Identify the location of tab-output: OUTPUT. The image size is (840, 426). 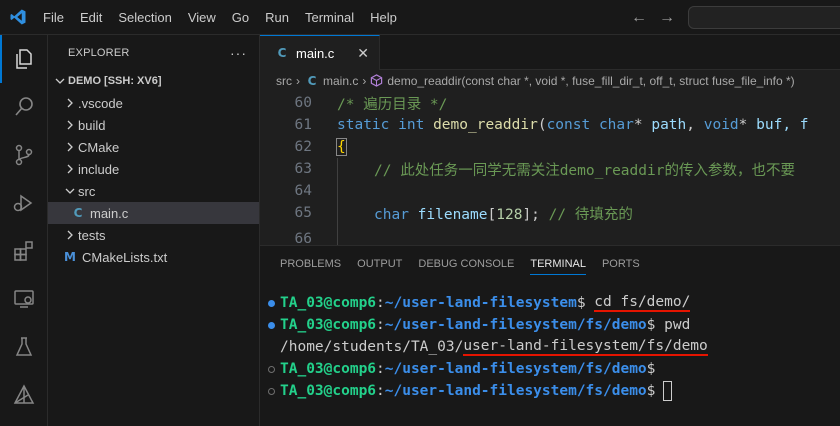
(379, 264).